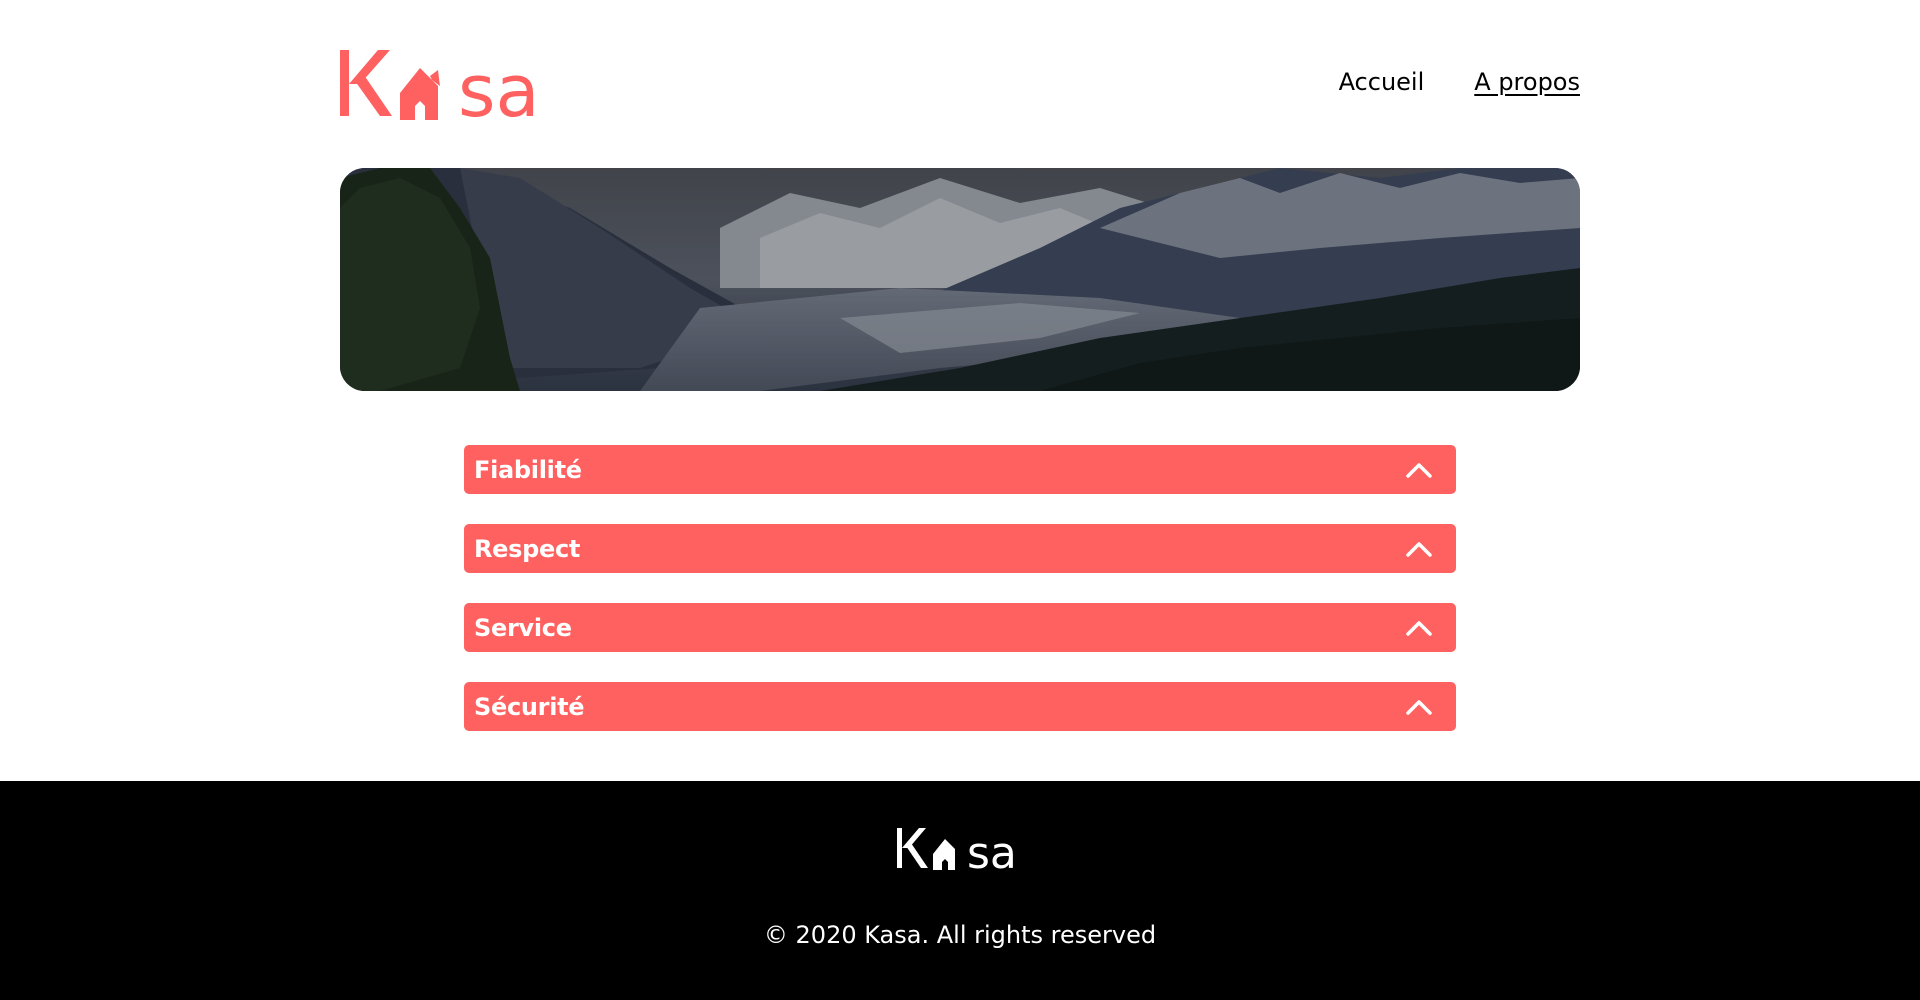 The width and height of the screenshot is (1920, 1000). I want to click on nav-link-a-propos: A propos, so click(1527, 82).